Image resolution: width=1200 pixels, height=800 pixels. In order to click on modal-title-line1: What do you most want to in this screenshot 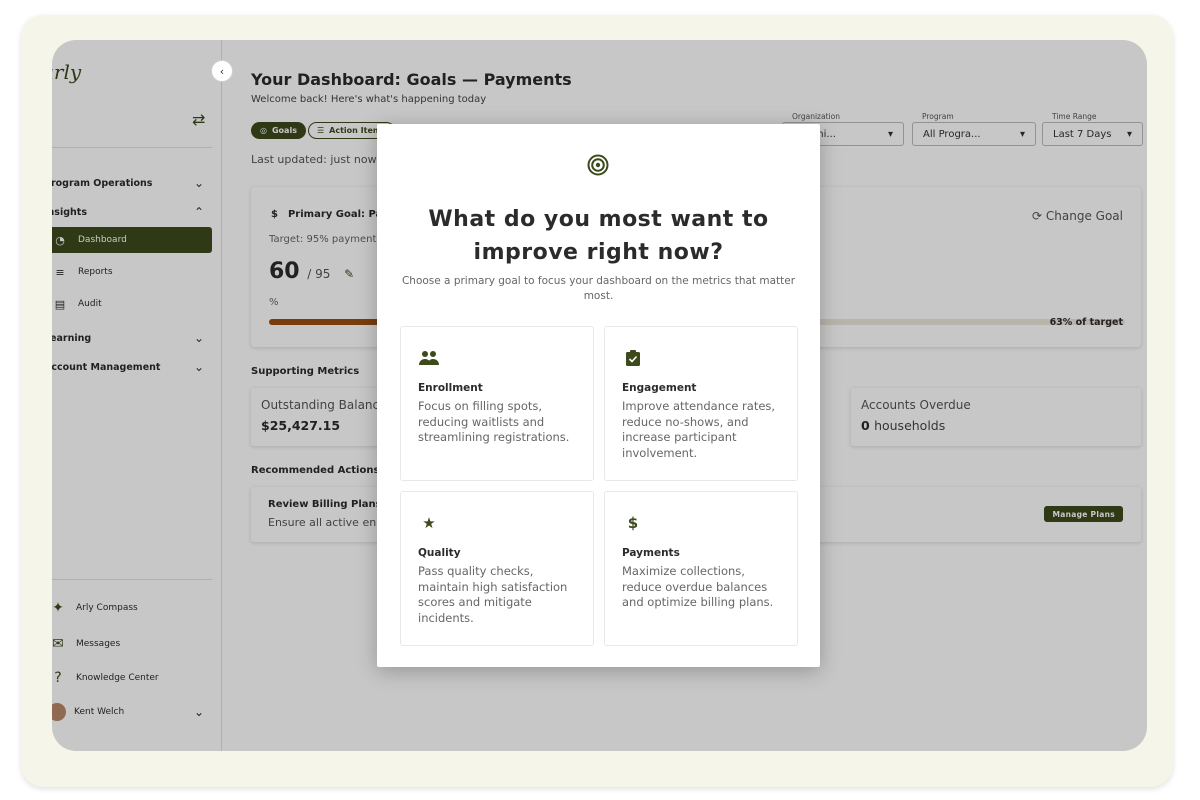, I will do `click(598, 219)`.